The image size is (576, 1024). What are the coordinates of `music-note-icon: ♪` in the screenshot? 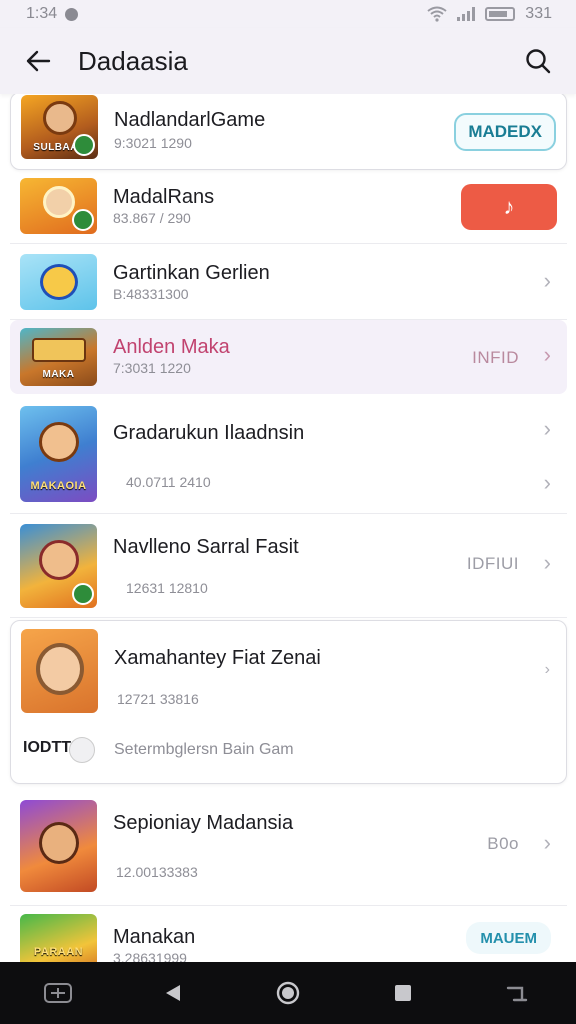 It's located at (509, 206).